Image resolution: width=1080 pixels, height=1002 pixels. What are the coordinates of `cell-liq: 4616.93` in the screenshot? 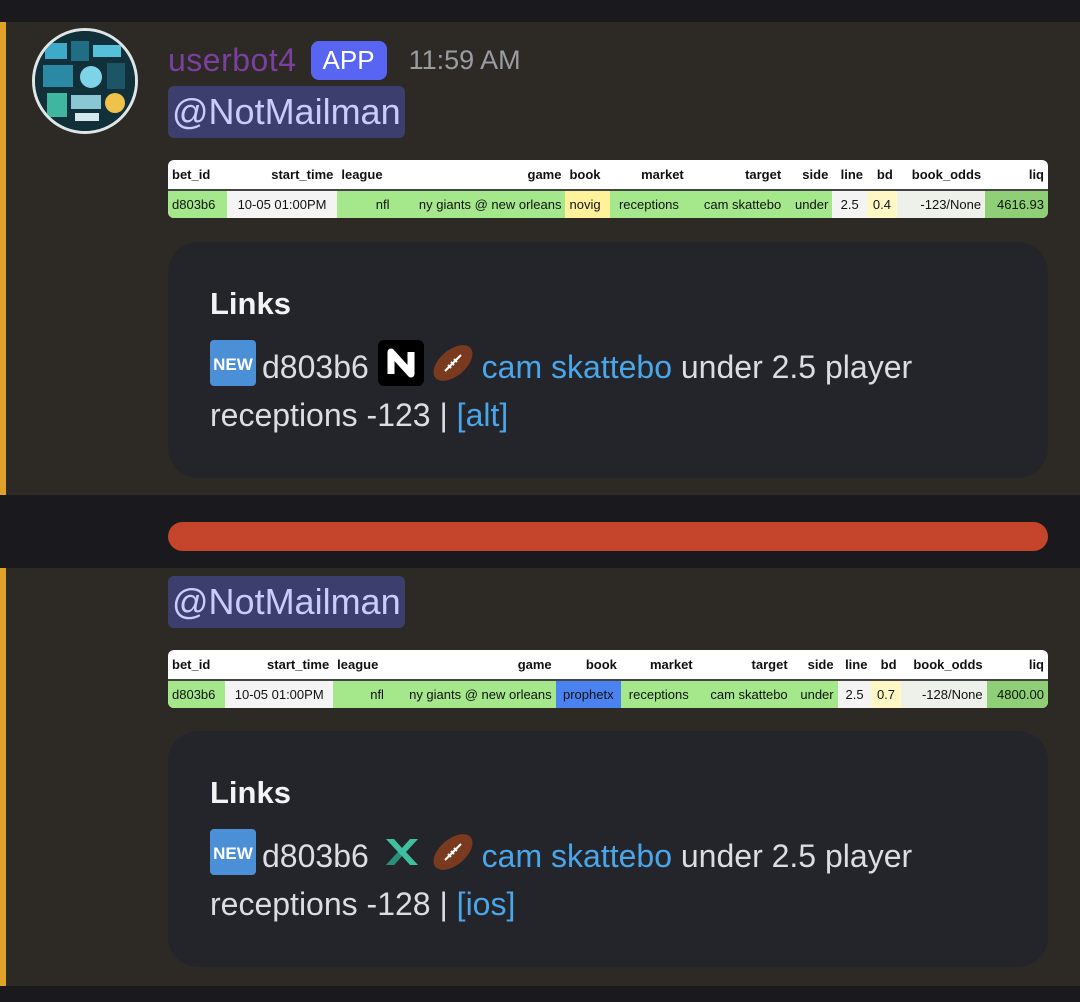 It's located at (1016, 204).